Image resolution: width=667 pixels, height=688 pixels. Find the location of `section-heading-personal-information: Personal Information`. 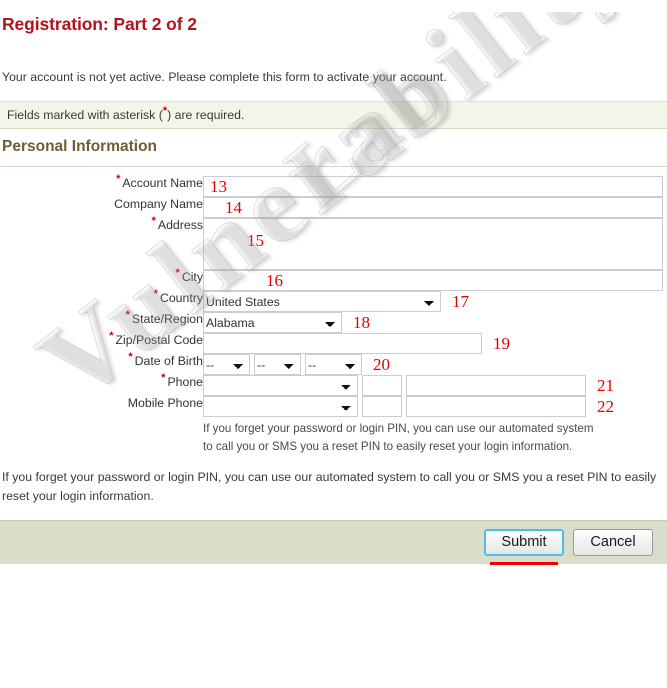

section-heading-personal-information: Personal Information is located at coordinates (80, 147).